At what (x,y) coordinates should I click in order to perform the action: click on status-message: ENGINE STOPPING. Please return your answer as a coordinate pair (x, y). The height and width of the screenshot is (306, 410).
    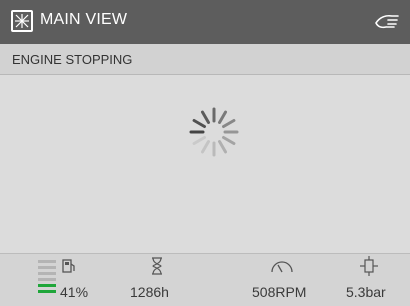
    Looking at the image, I should click on (72, 59).